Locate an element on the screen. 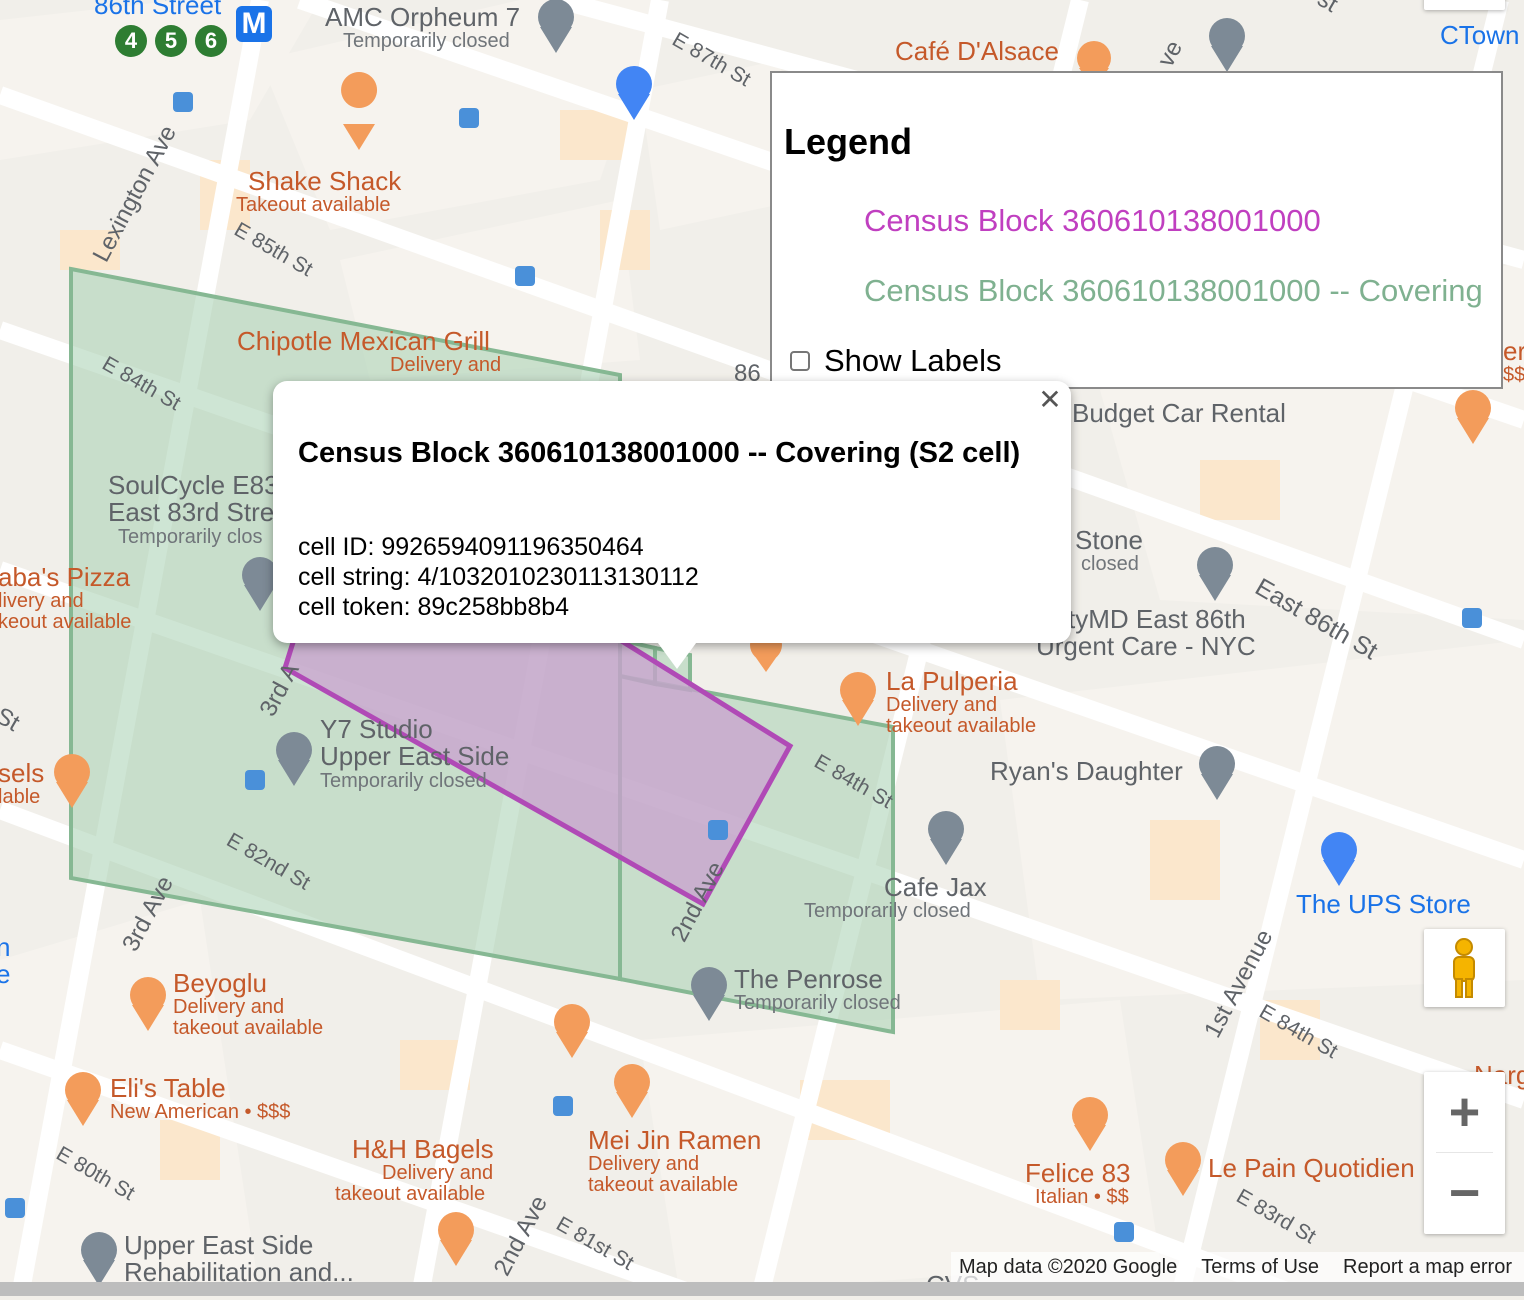 This screenshot has width=1524, height=1300. station-label: 86th Street is located at coordinates (157, 9).